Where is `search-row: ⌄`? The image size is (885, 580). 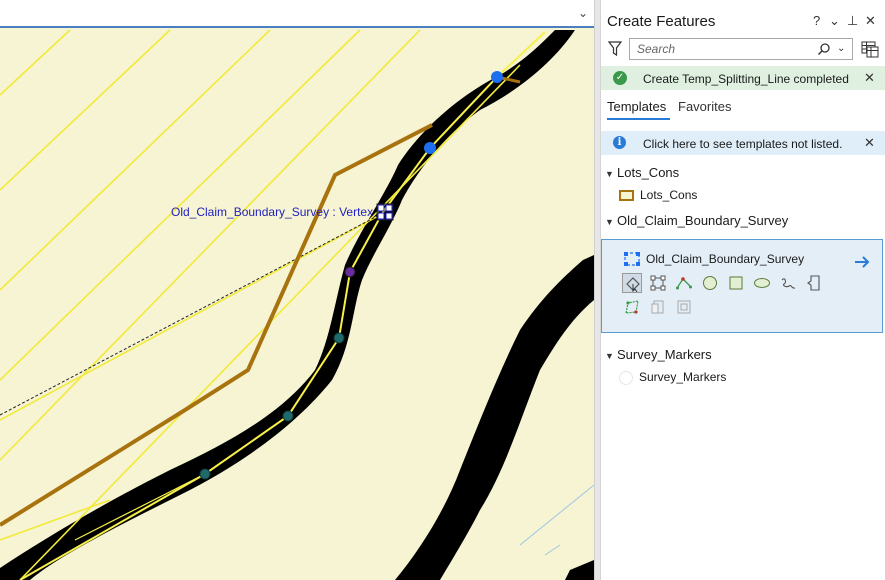
search-row: ⌄ is located at coordinates (743, 50).